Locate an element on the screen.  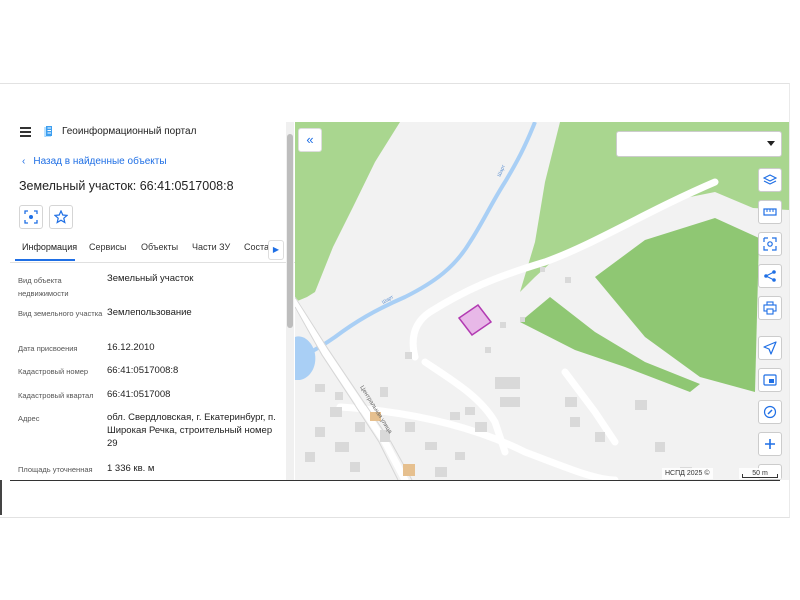
favorite-button is located at coordinates (61, 217).